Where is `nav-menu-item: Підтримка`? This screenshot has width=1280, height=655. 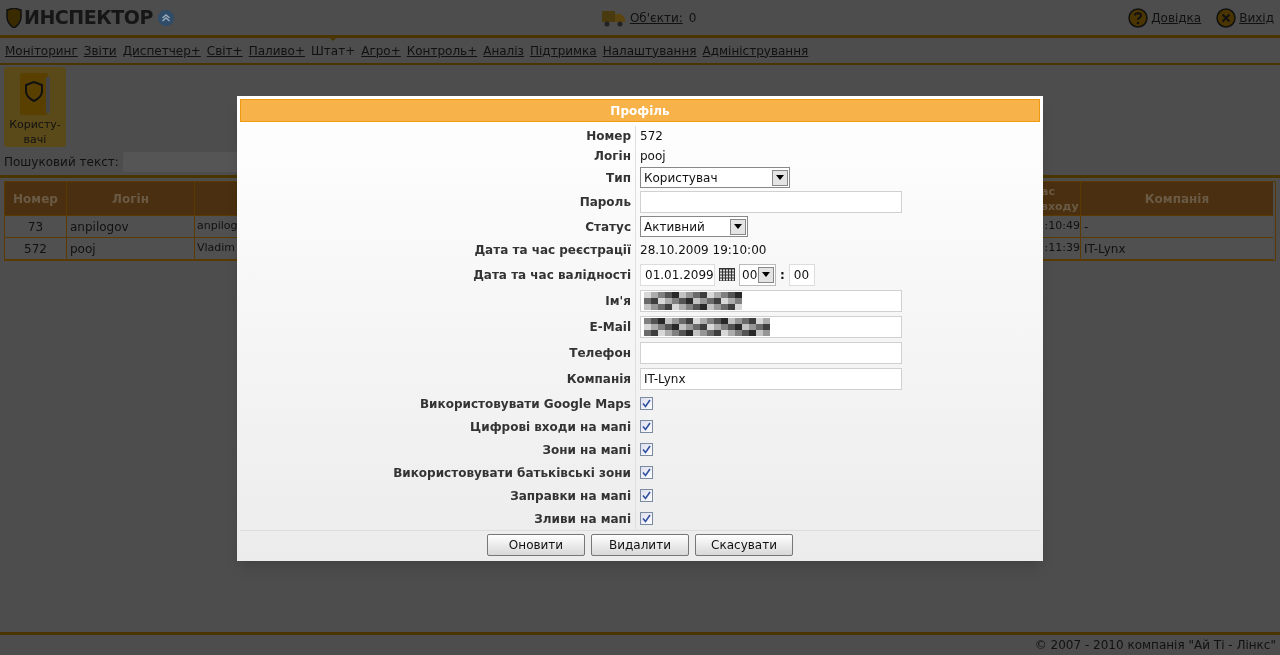 nav-menu-item: Підтримка is located at coordinates (563, 50).